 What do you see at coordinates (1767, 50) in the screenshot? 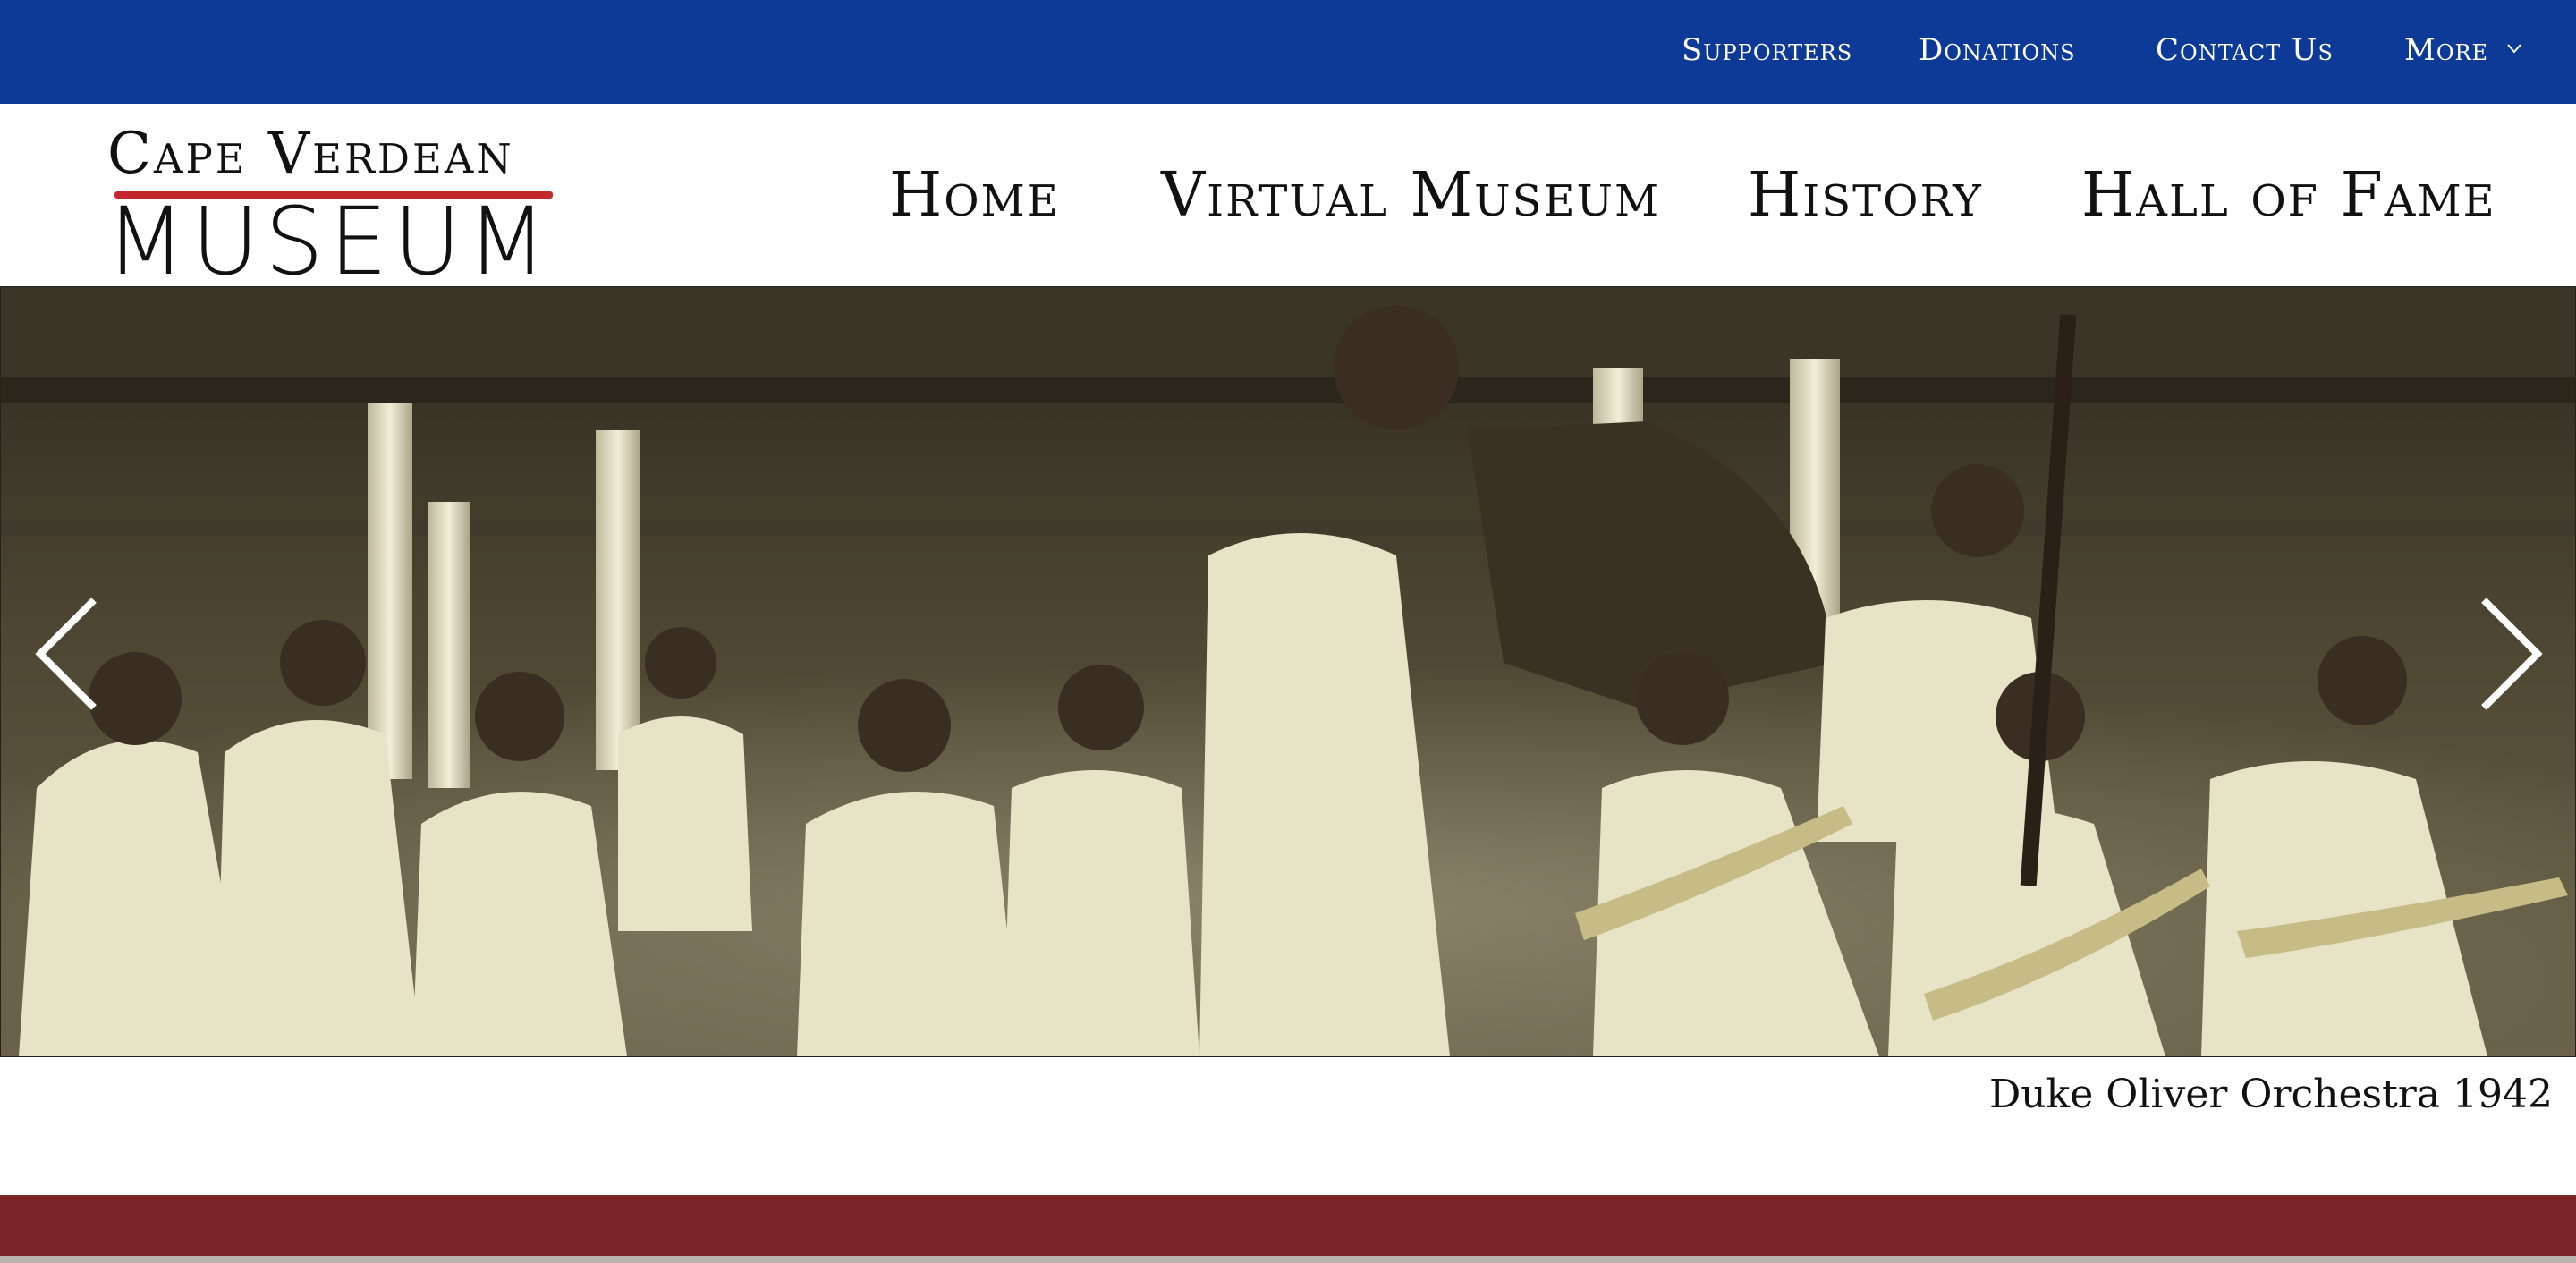
I see `top-nav-supporters: Supporters` at bounding box center [1767, 50].